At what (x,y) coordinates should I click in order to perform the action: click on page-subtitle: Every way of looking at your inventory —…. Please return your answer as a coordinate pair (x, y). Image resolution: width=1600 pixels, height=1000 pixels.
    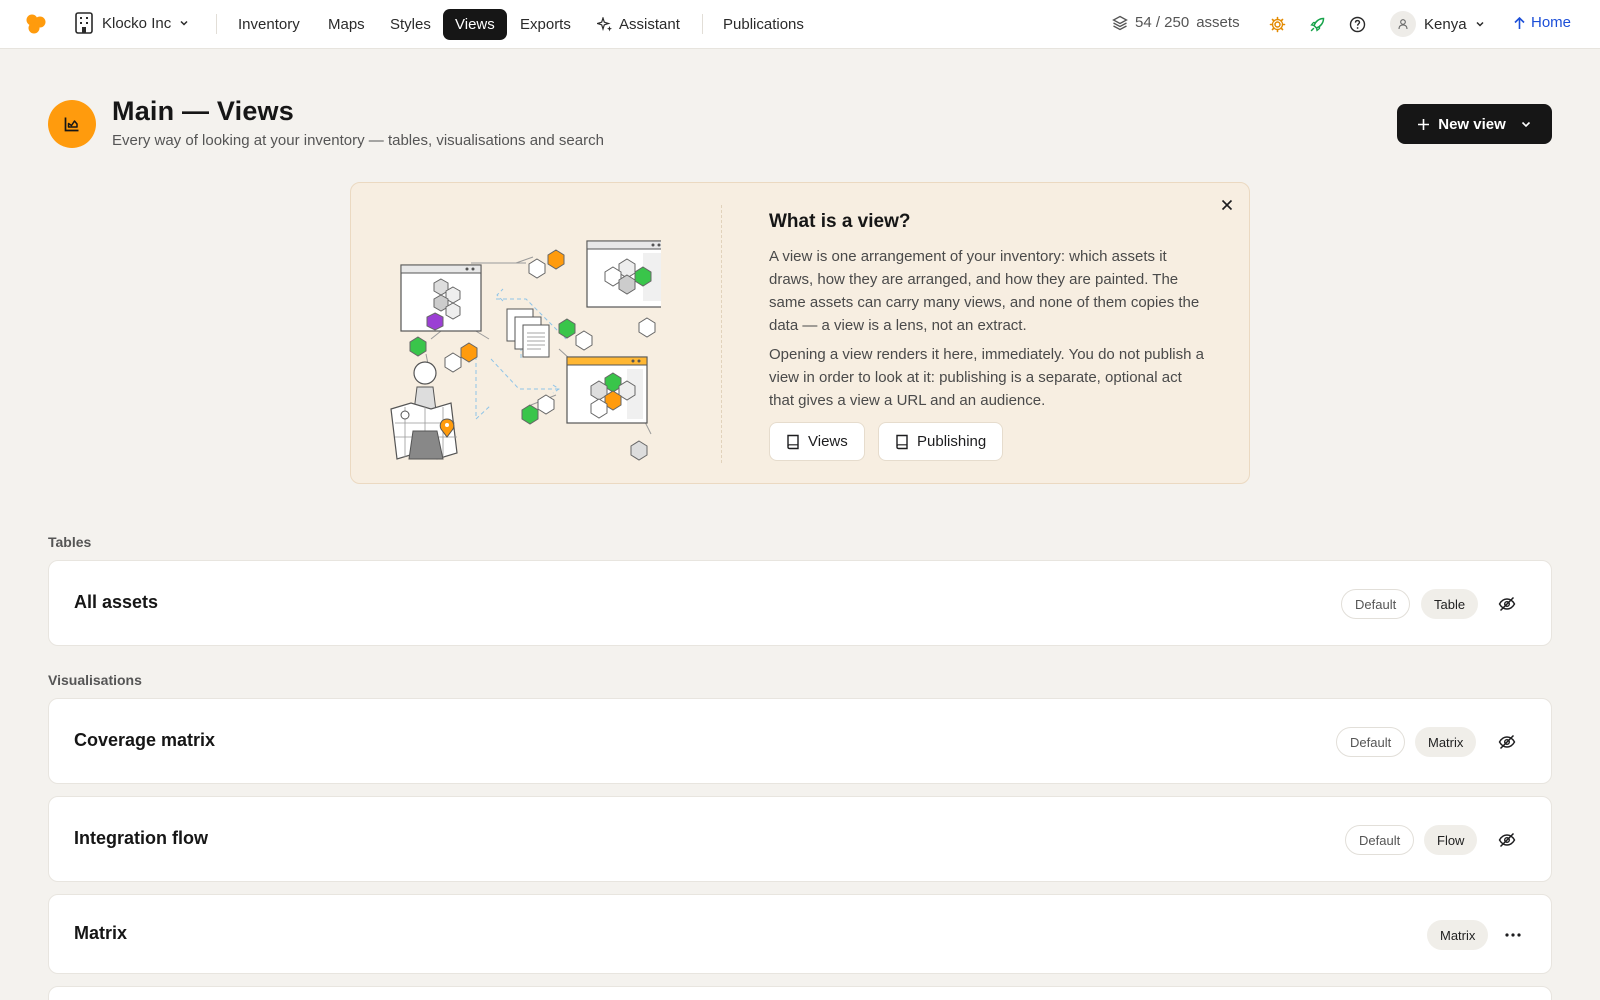
    Looking at the image, I should click on (358, 140).